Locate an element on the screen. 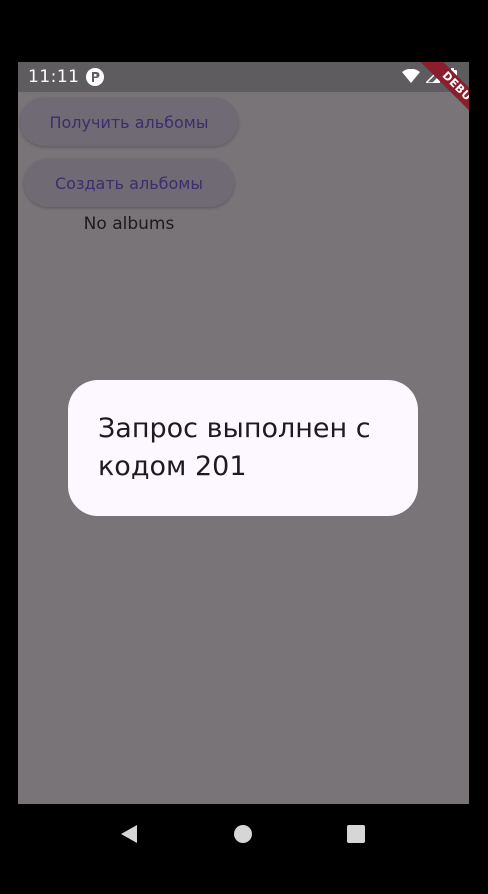  response-dialog: Запрос выполнен с кодом 201 is located at coordinates (243, 448).